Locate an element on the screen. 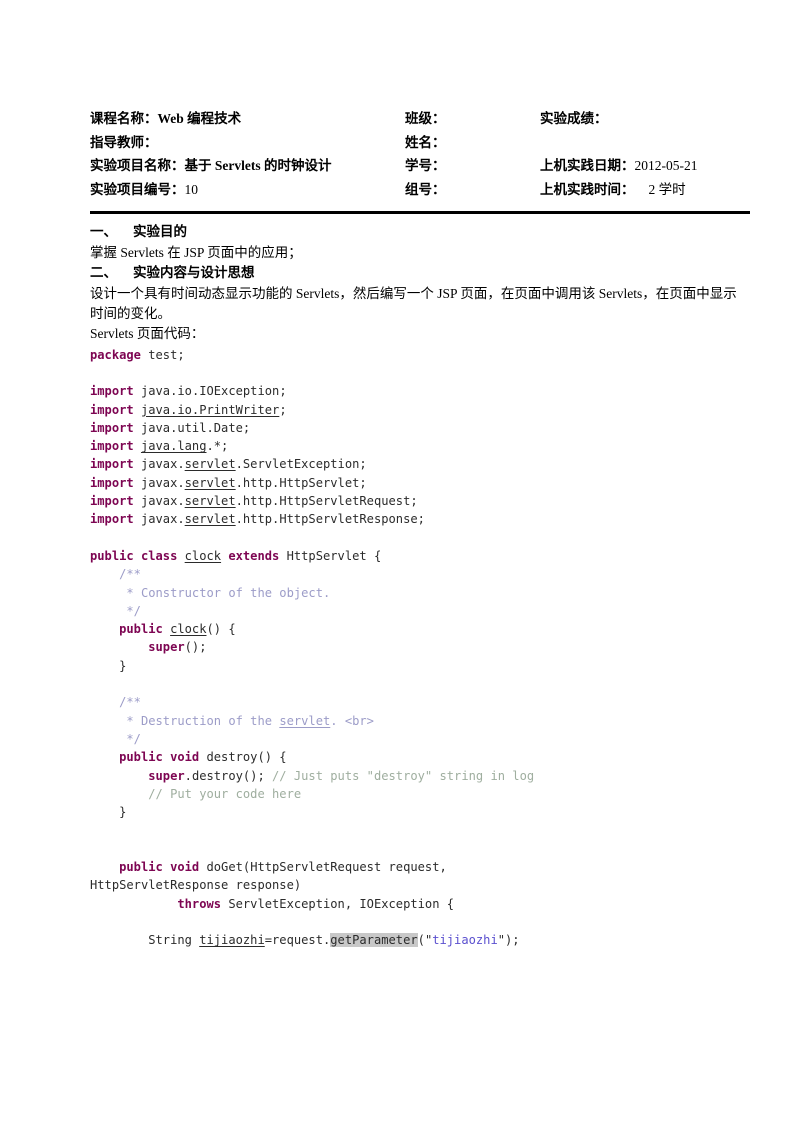 Image resolution: width=793 pixels, height=1122 pixels. project-name-value: 基于 Servlets 的时钟设计 is located at coordinates (258, 165).